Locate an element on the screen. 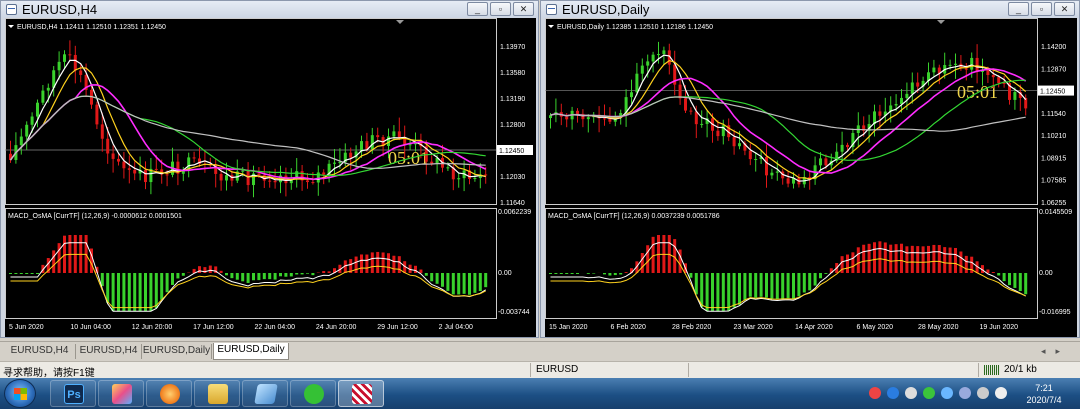  tray-signal-icon is located at coordinates (983, 393).